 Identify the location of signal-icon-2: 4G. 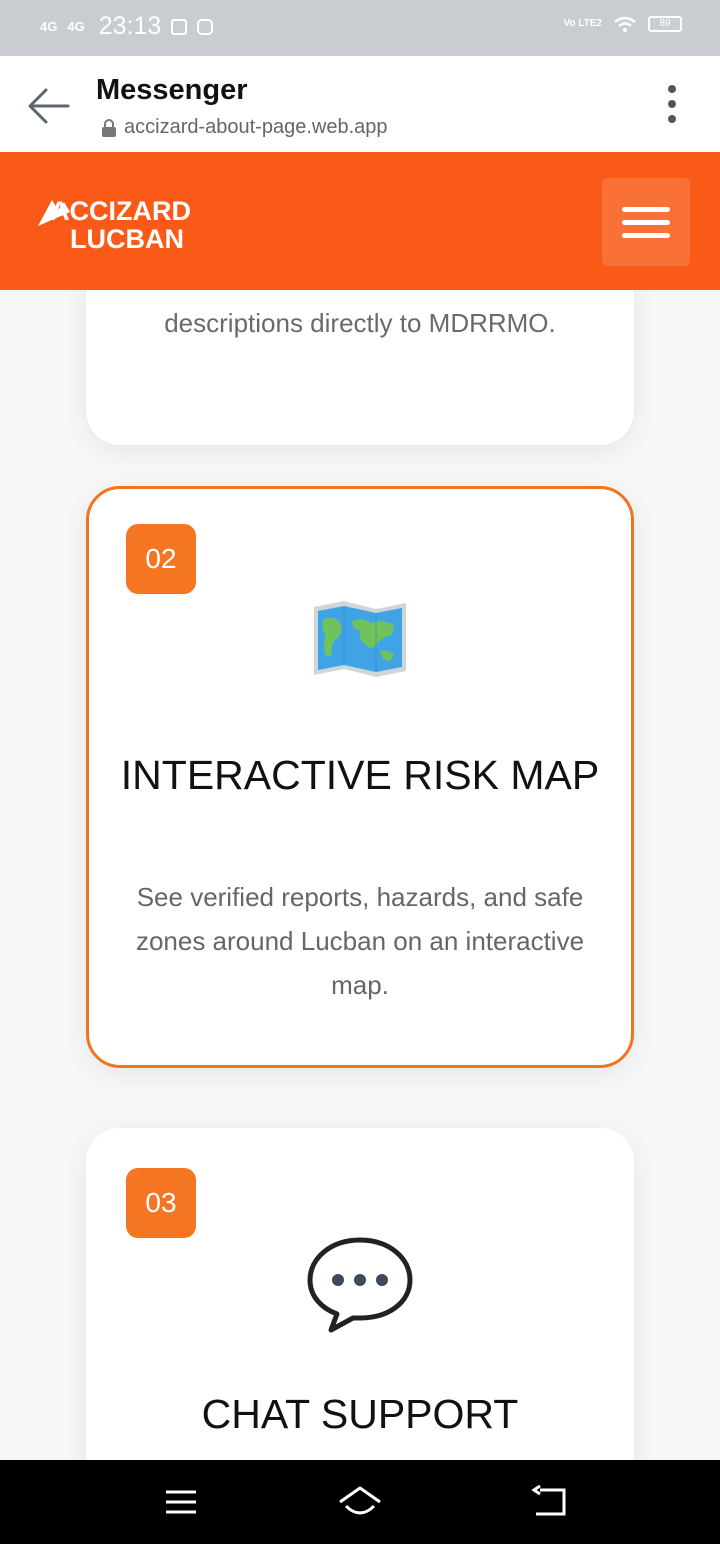
(76, 26).